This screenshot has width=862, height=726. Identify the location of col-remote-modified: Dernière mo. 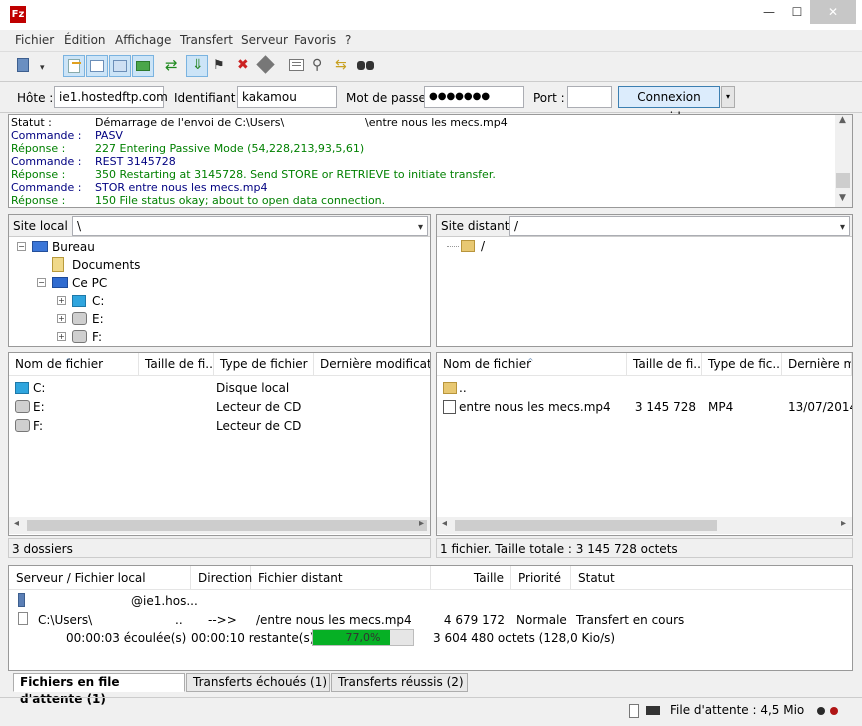
(817, 364).